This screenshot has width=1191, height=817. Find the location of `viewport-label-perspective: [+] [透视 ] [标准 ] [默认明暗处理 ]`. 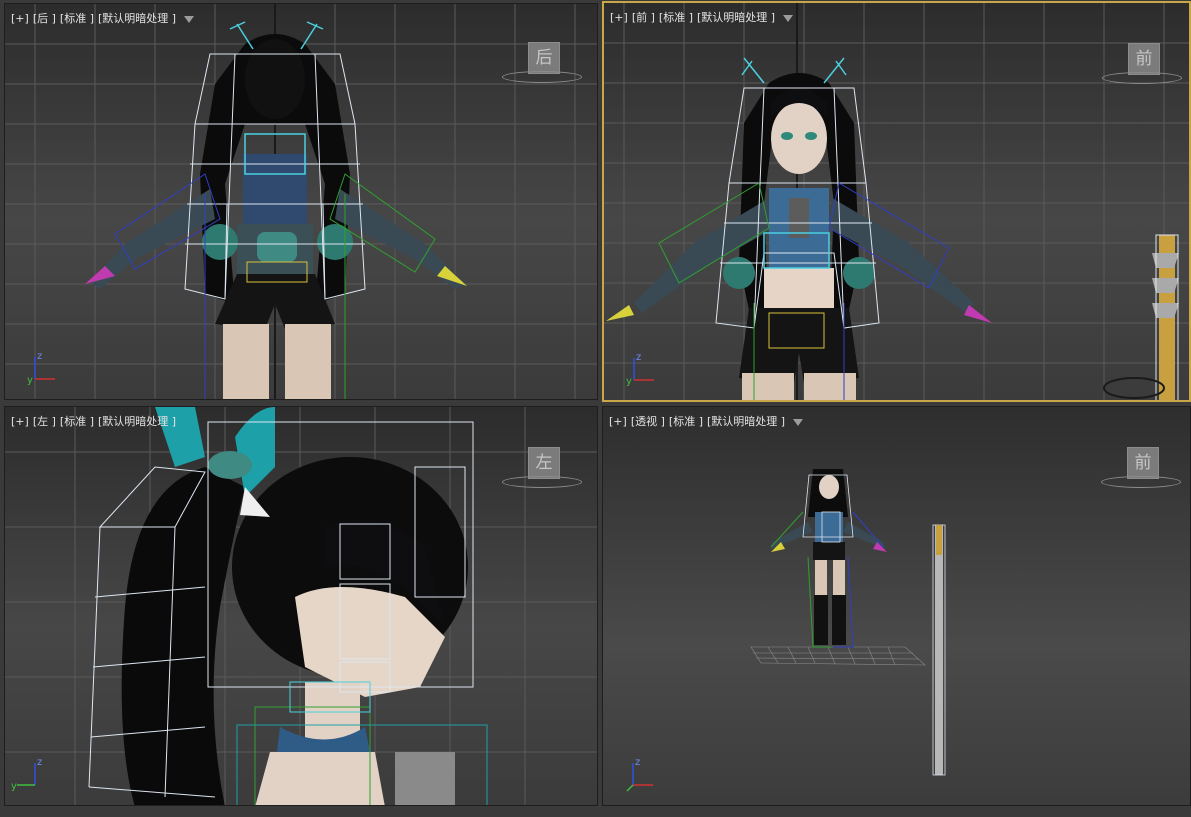

viewport-label-perspective: [+] [透视 ] [标准 ] [默认明暗处理 ] is located at coordinates (706, 421).